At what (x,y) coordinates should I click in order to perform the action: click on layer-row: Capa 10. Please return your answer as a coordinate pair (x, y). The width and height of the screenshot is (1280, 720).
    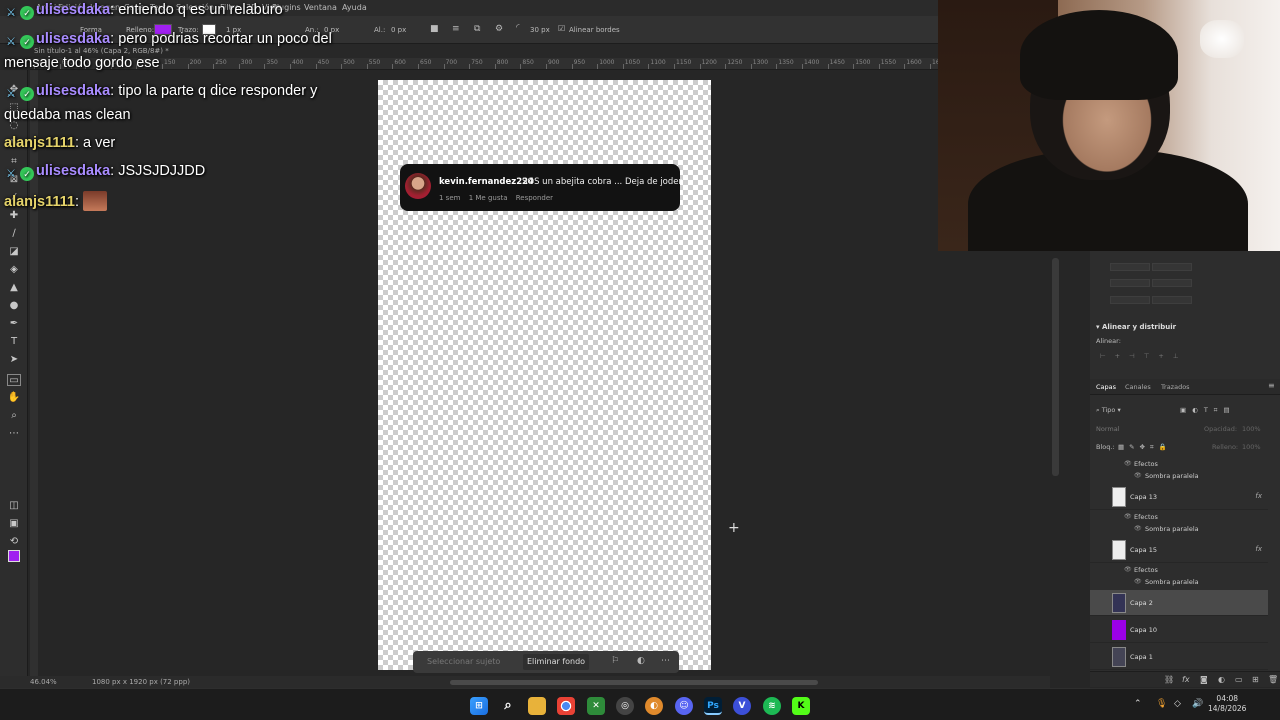
    Looking at the image, I should click on (1179, 630).